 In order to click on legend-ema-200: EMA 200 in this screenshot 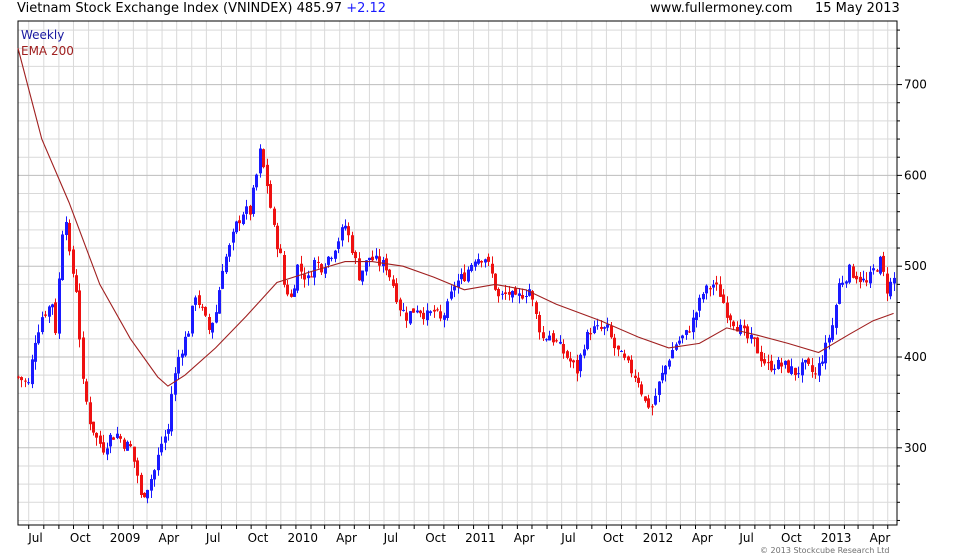, I will do `click(47, 51)`.